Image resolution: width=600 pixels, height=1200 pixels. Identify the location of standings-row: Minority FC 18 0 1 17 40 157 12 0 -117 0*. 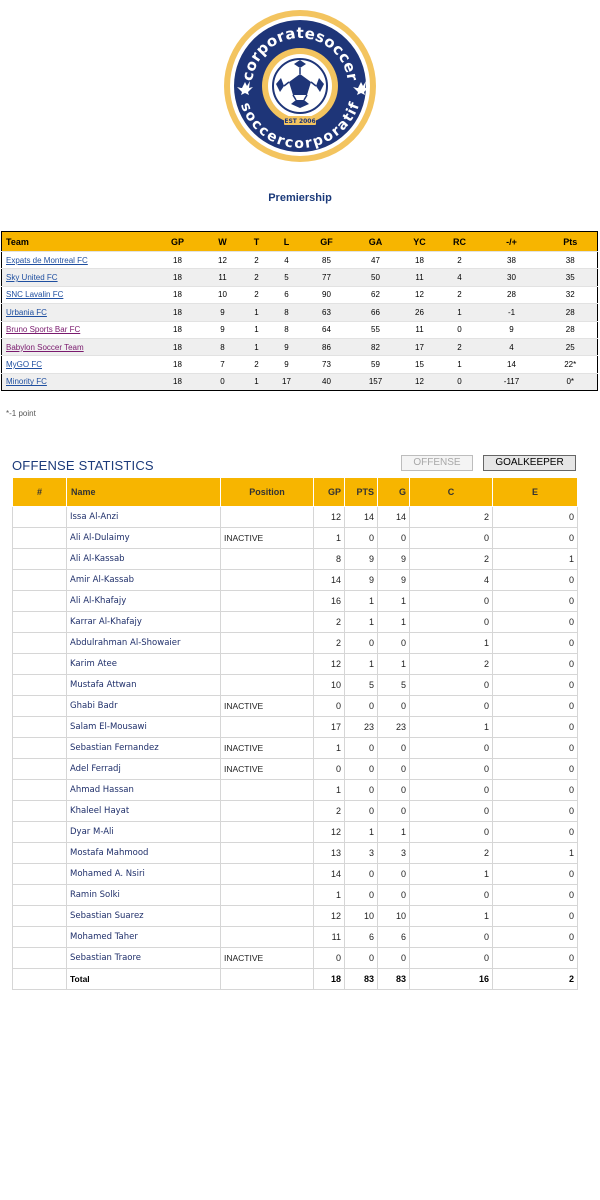
(299, 381).